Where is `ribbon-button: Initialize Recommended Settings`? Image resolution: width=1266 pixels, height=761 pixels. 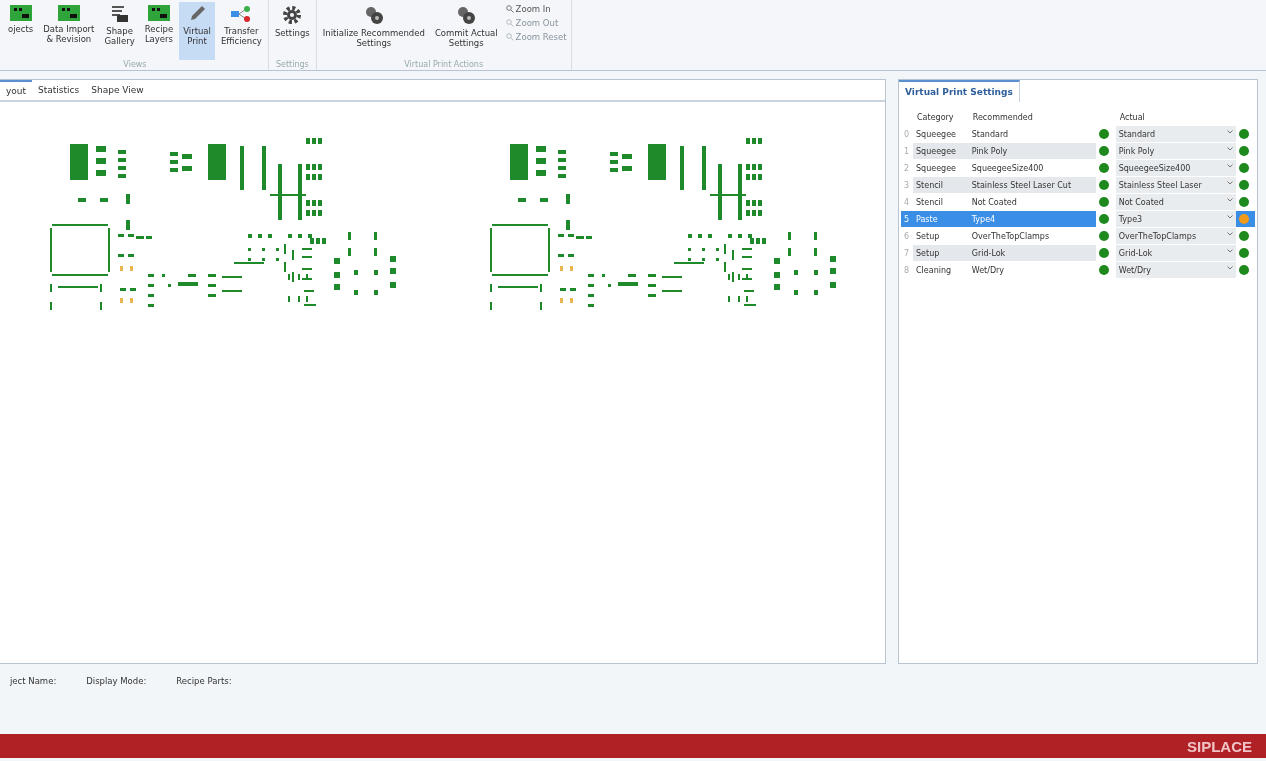
ribbon-button: Initialize Recommended Settings is located at coordinates (373, 31).